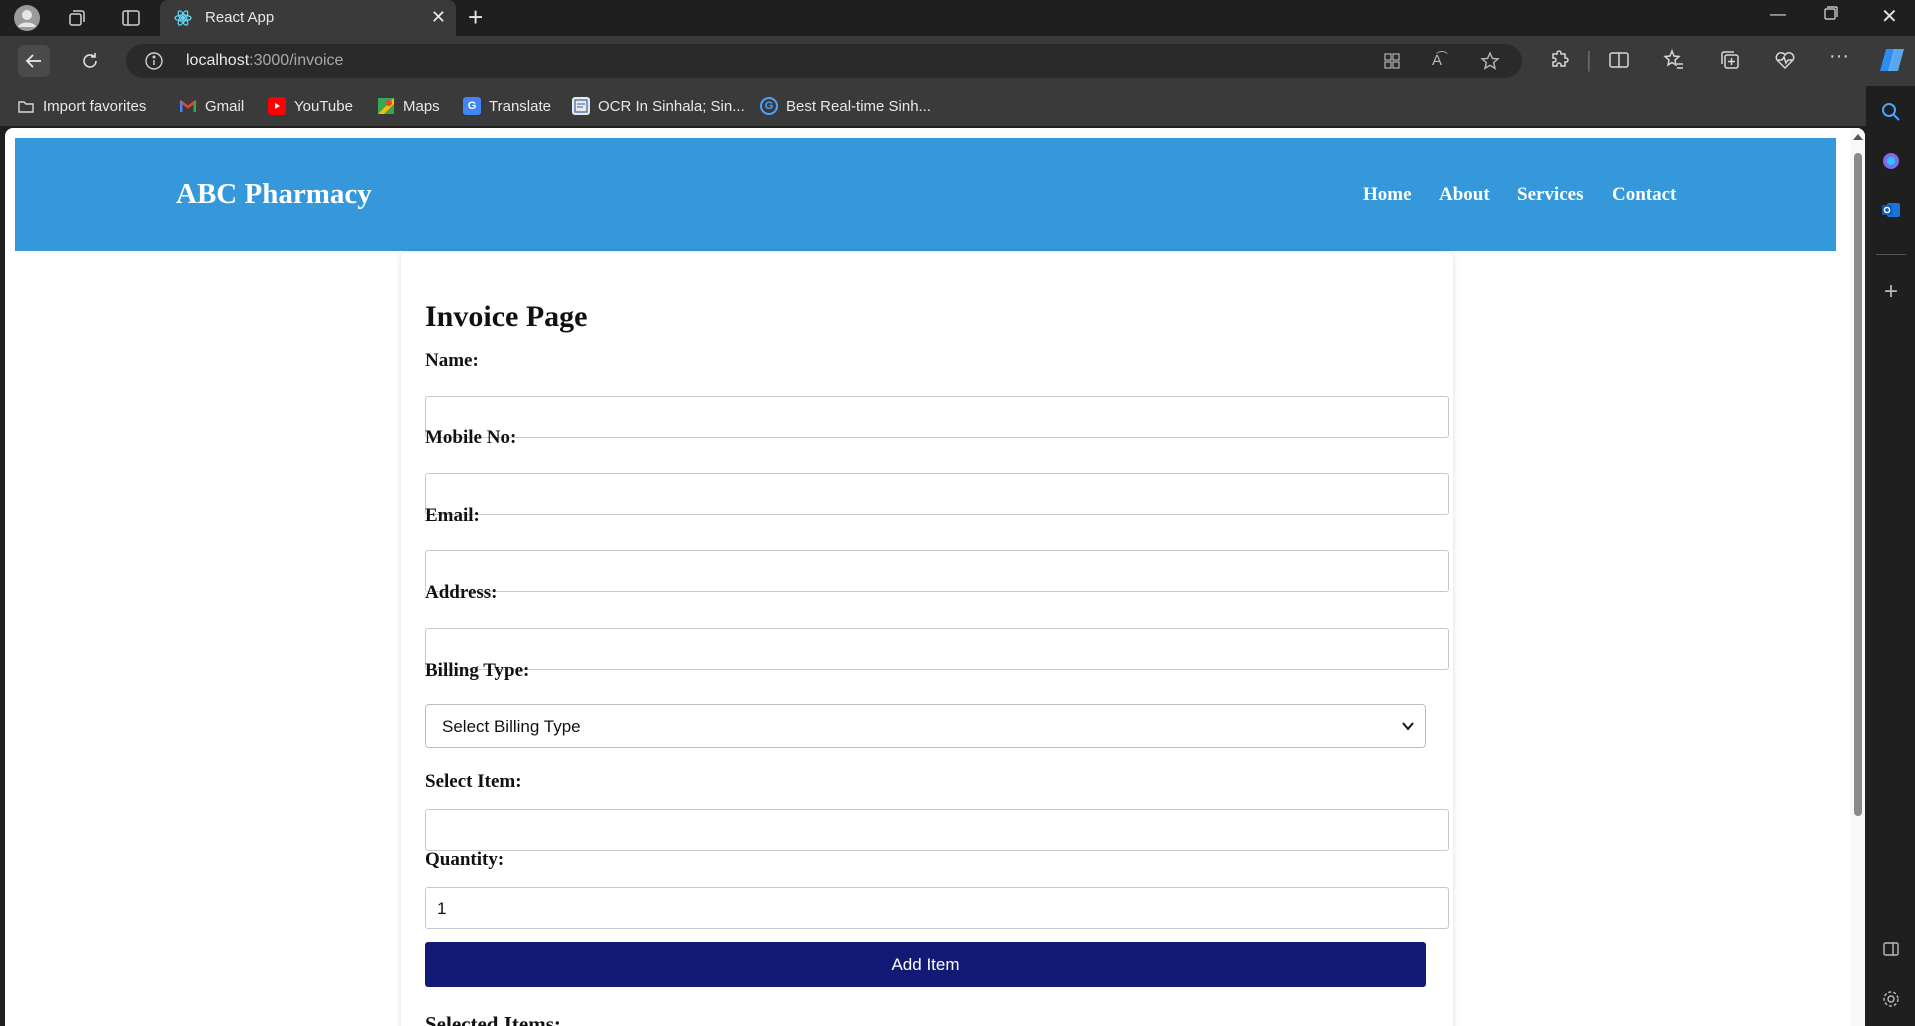 This screenshot has height=1026, width=1915. What do you see at coordinates (493, 1019) in the screenshot?
I see `selected-items-heading: Selected Items:` at bounding box center [493, 1019].